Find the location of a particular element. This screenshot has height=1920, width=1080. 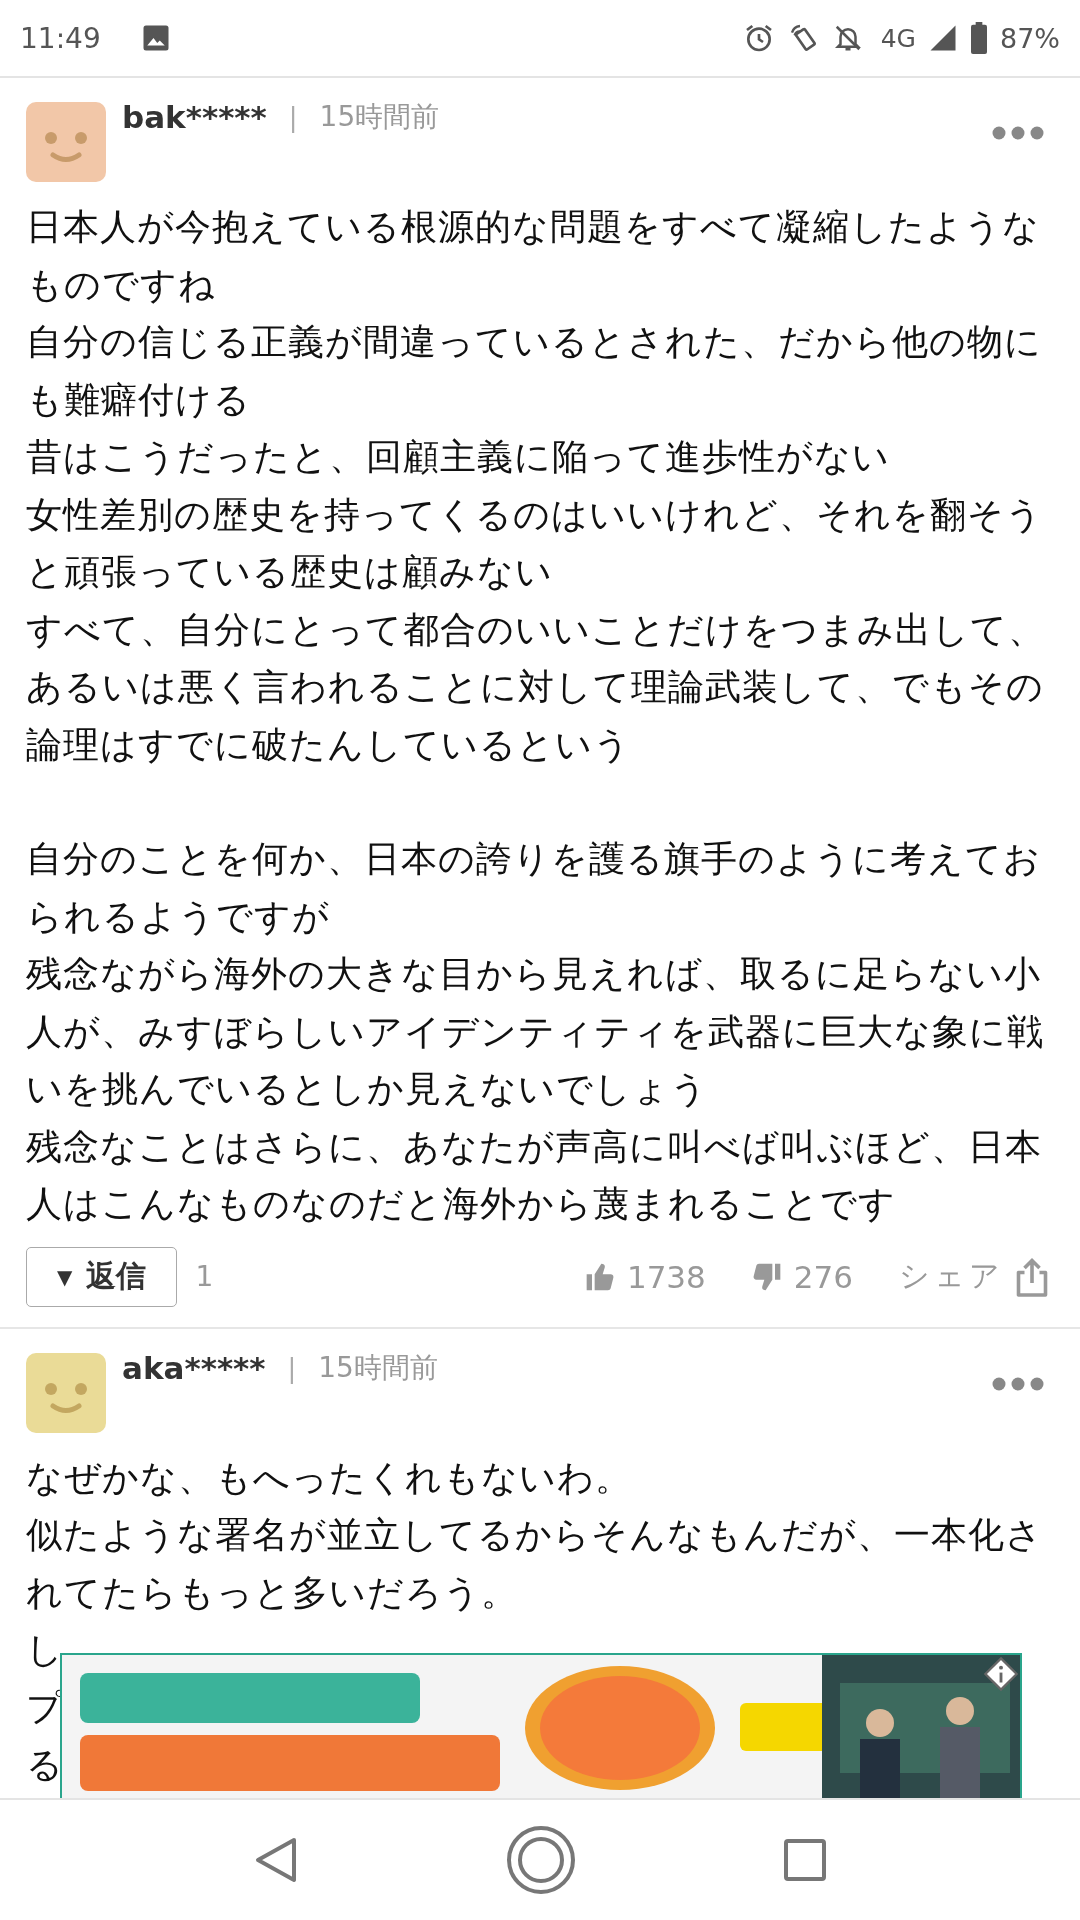

home-icon is located at coordinates (541, 1860).